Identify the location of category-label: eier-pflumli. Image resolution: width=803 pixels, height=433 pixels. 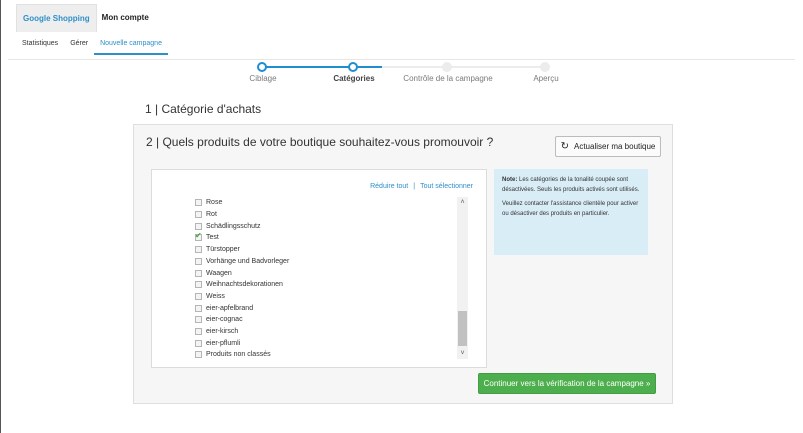
(223, 343).